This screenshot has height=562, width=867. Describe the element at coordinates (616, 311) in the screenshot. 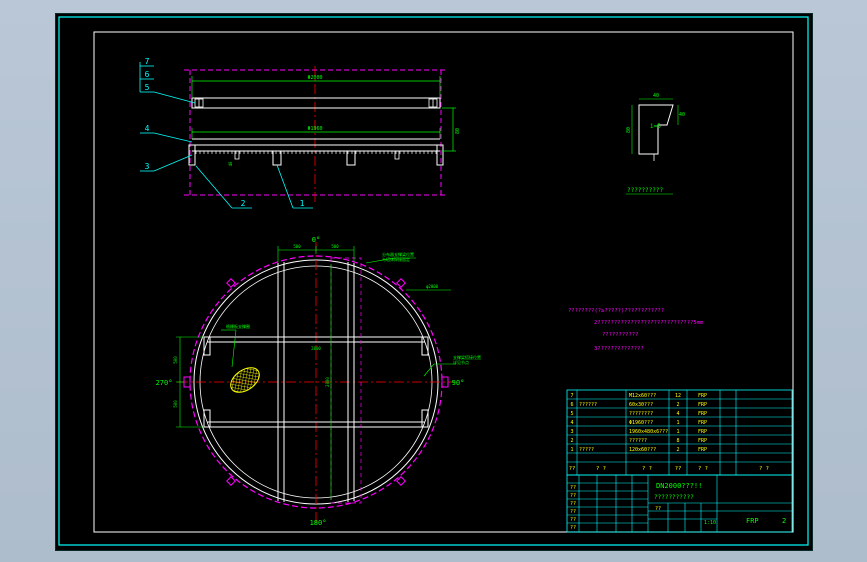

I see `note-line-1: ????????(?≥?????)????????????` at that location.